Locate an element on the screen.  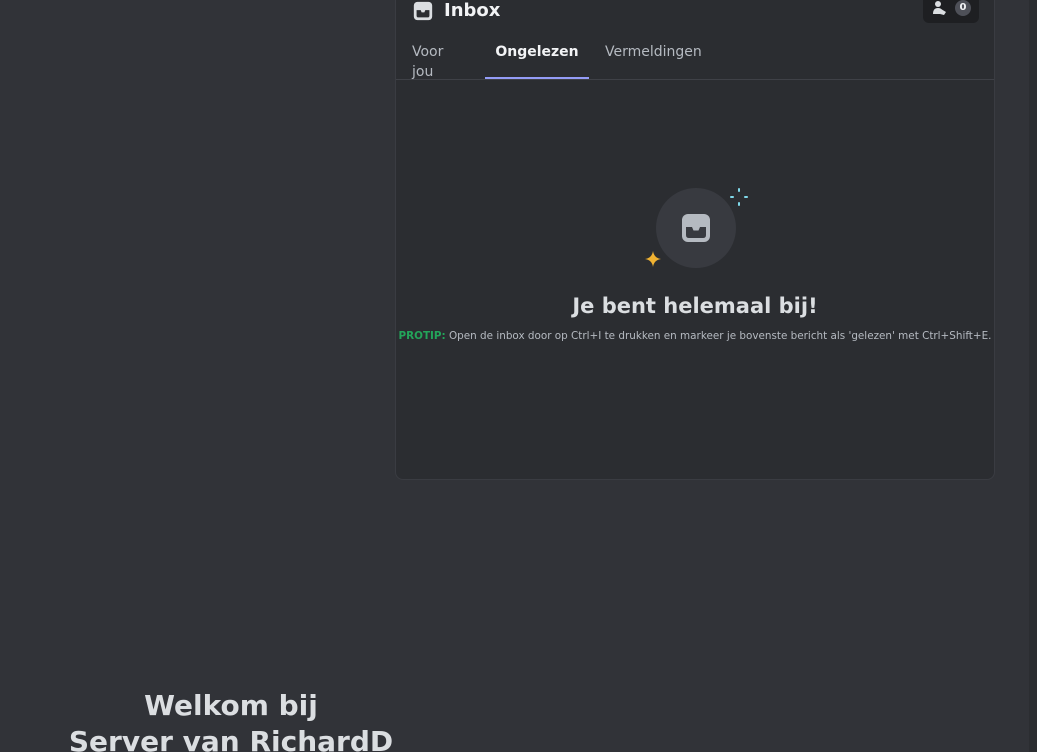
inbox-title-row: Inbox is located at coordinates (456, 11).